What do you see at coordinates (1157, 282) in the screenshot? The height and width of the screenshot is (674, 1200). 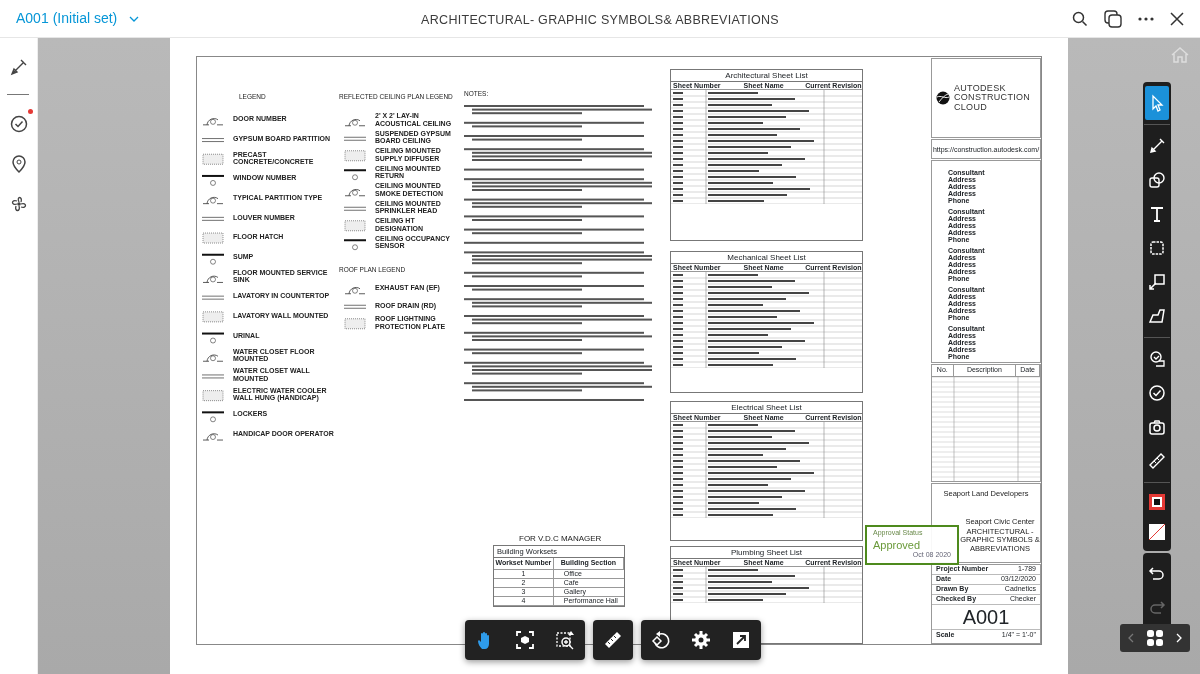 I see `callout-icon` at bounding box center [1157, 282].